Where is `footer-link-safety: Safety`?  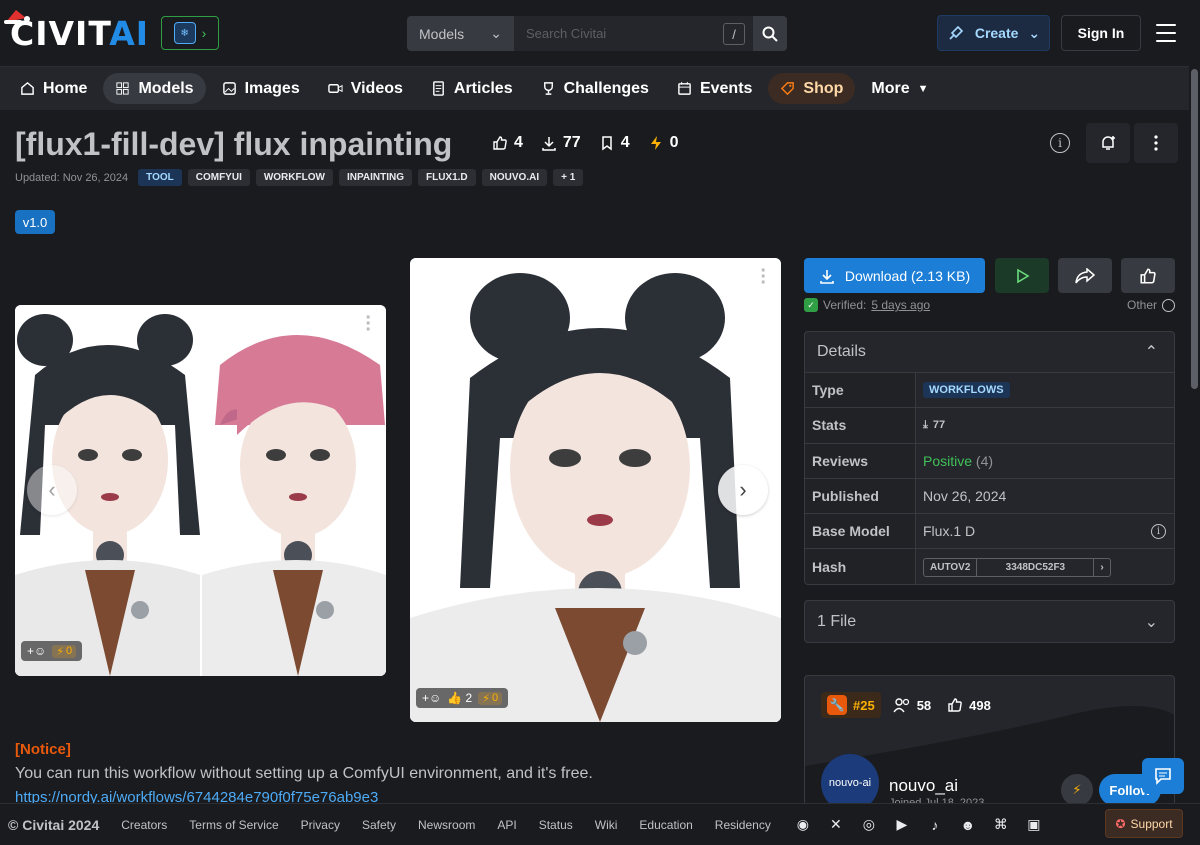 footer-link-safety: Safety is located at coordinates (379, 825).